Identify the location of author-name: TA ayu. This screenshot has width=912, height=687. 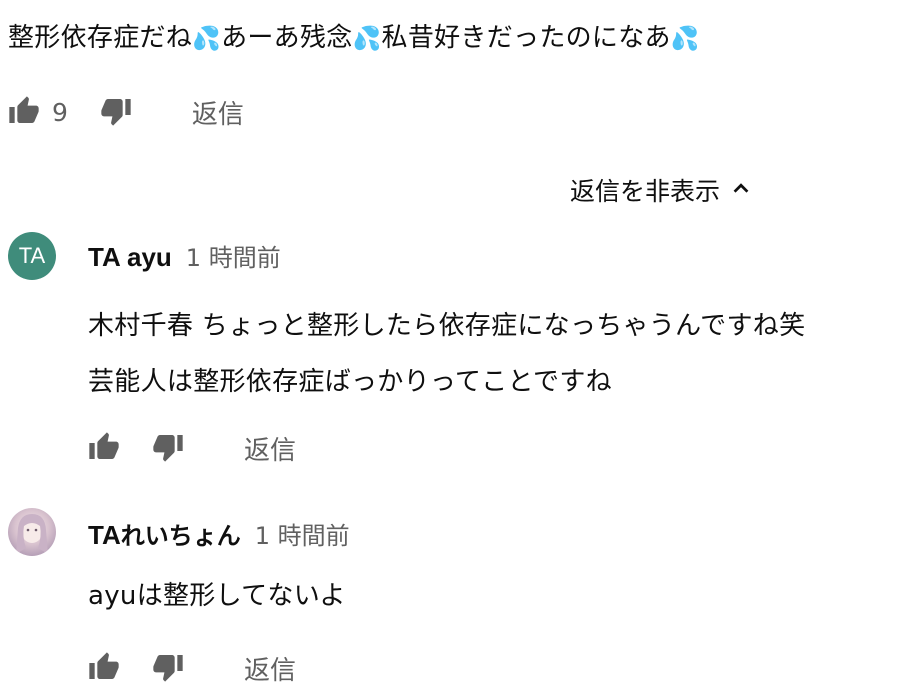
(130, 257).